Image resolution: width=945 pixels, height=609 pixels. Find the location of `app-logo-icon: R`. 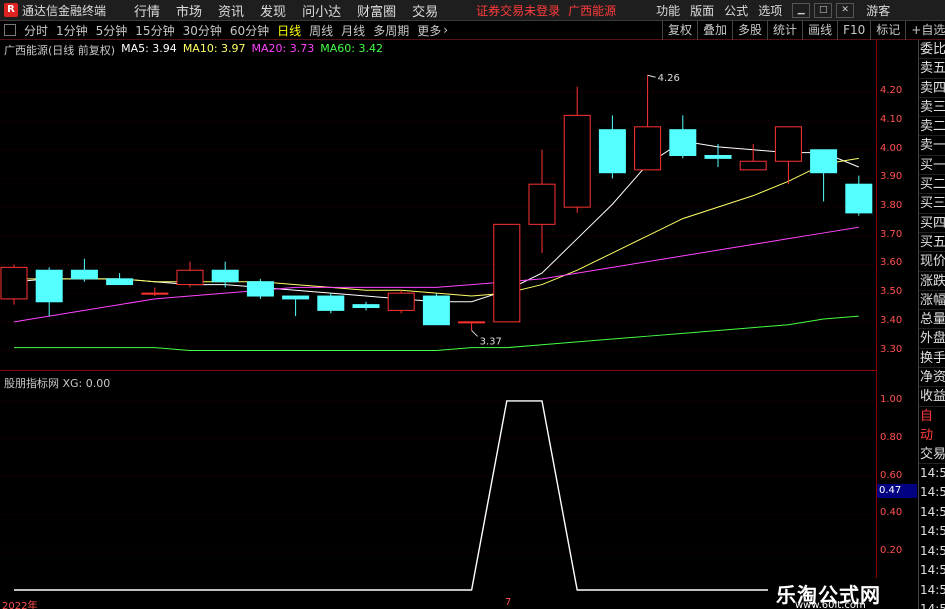

app-logo-icon: R is located at coordinates (11, 10).